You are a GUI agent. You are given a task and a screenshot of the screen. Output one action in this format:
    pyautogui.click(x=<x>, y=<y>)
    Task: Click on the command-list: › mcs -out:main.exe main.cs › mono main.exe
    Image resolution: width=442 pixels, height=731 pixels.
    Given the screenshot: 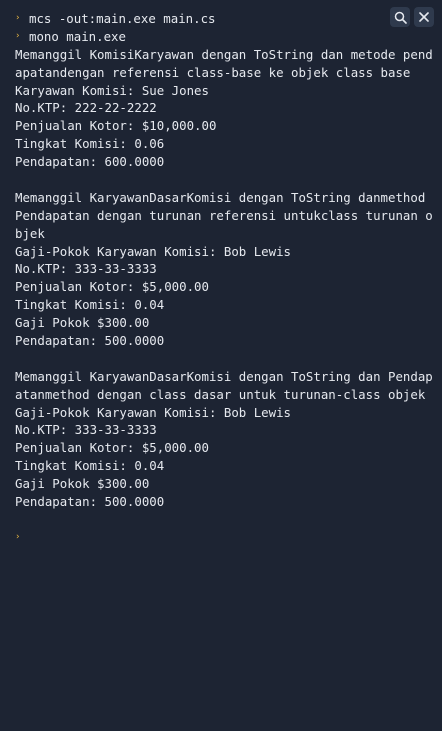 What is the action you would take?
    pyautogui.click(x=224, y=28)
    